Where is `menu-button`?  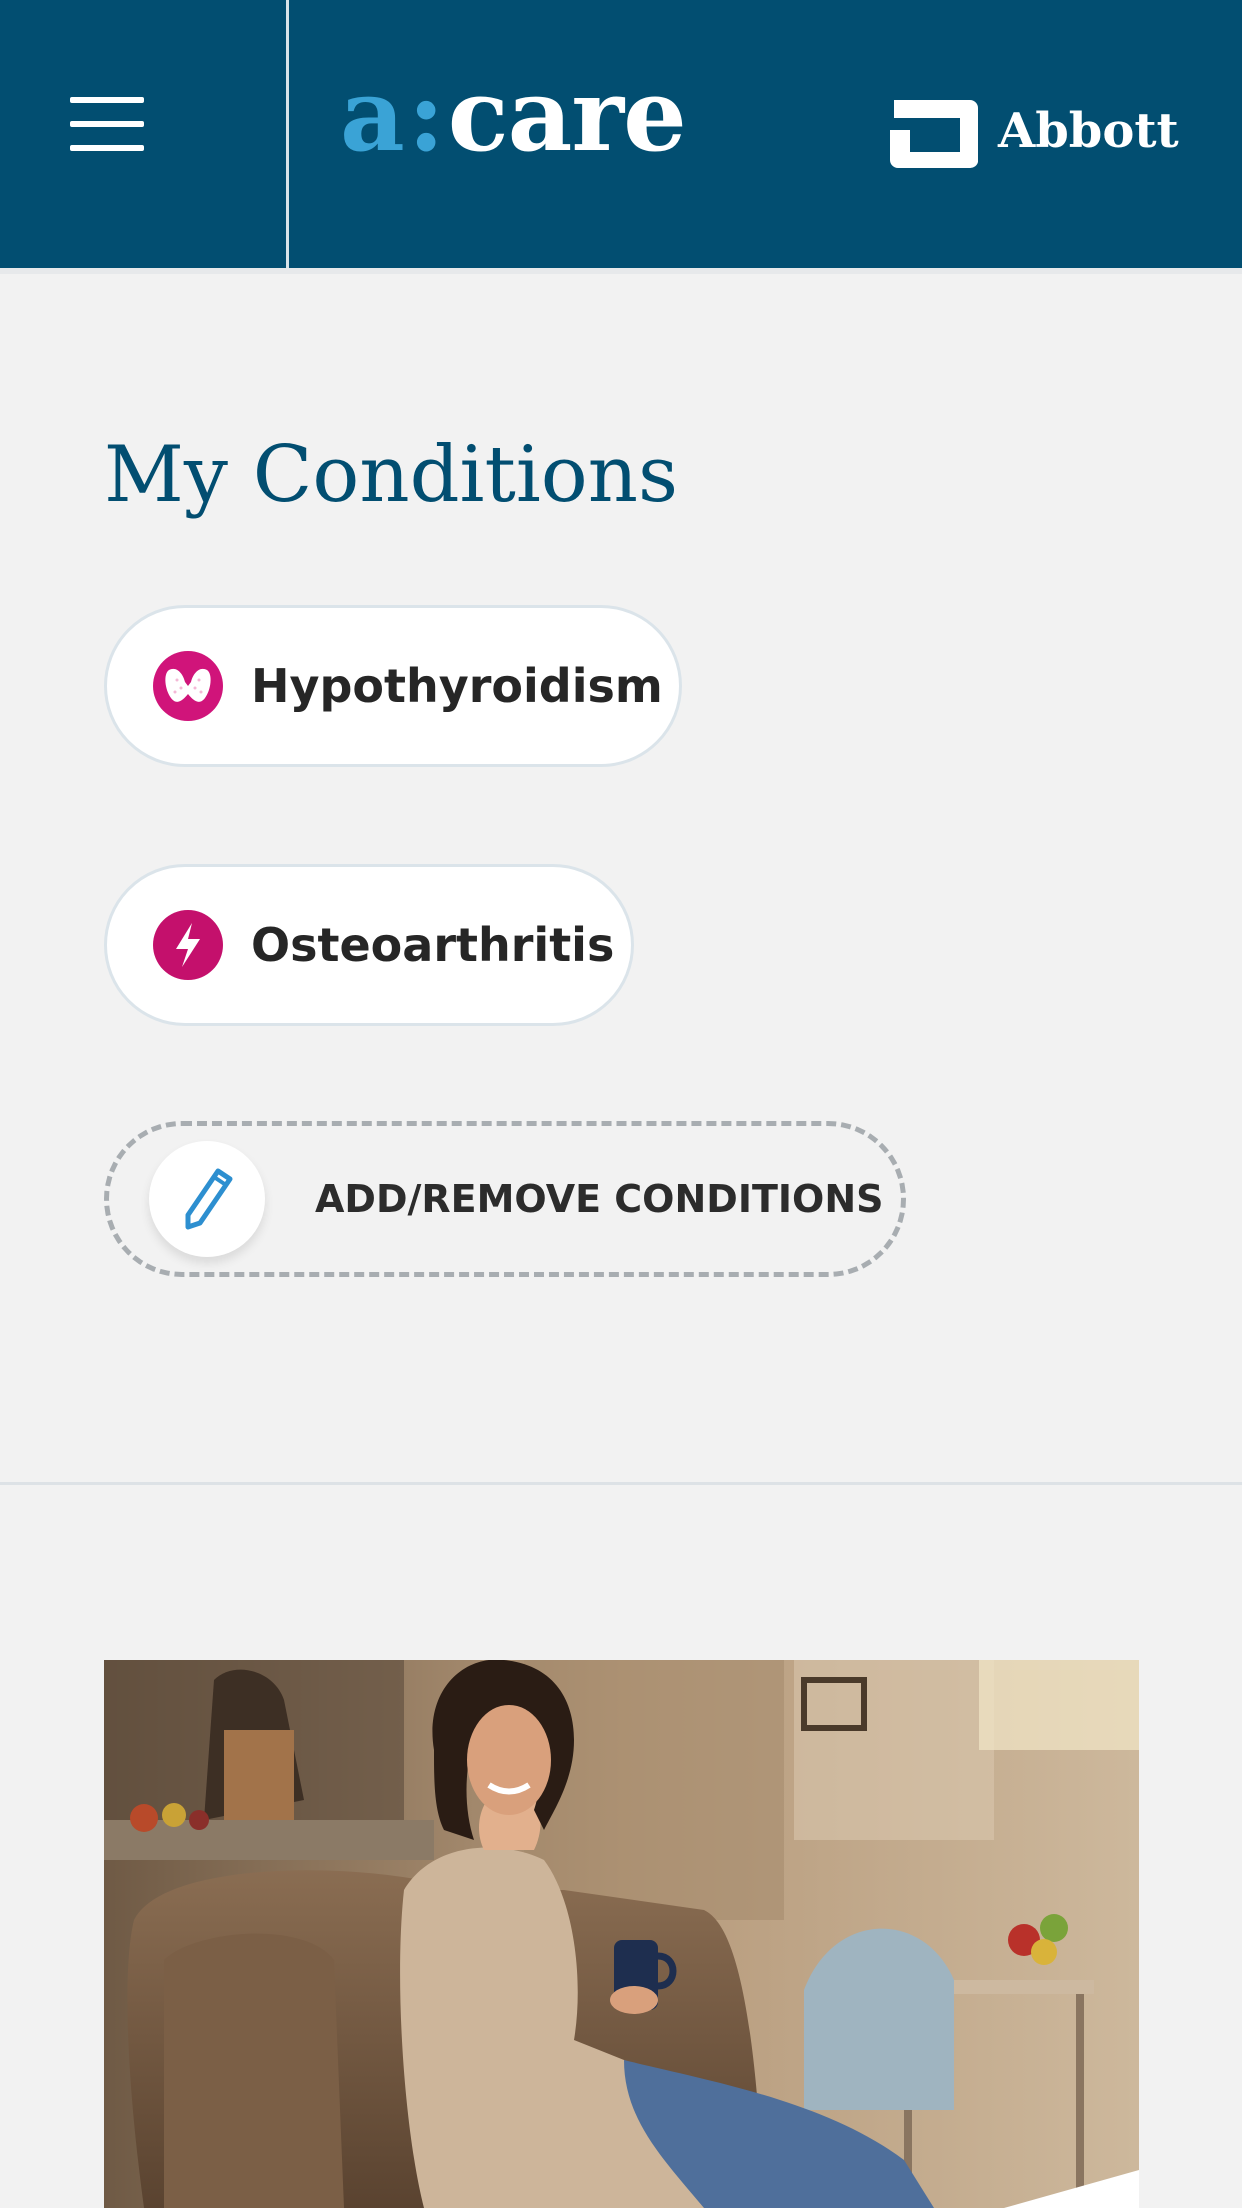
menu-button is located at coordinates (143, 134).